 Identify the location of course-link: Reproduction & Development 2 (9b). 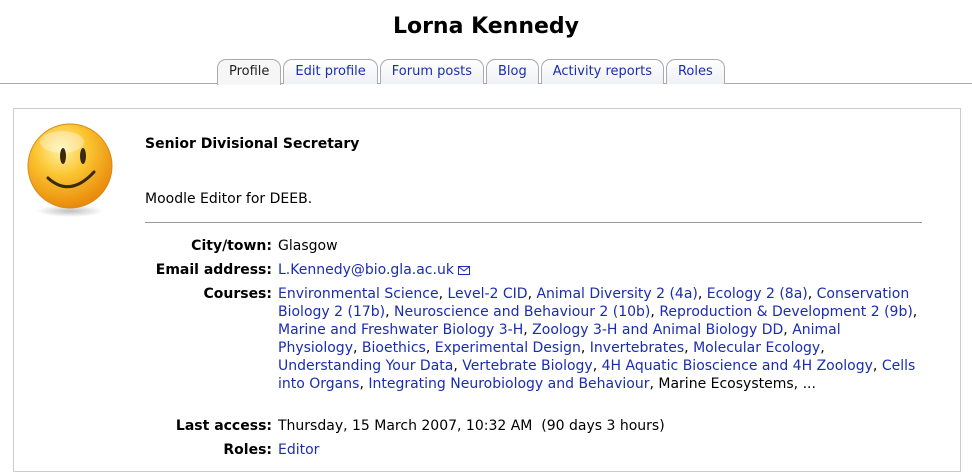
(785, 312).